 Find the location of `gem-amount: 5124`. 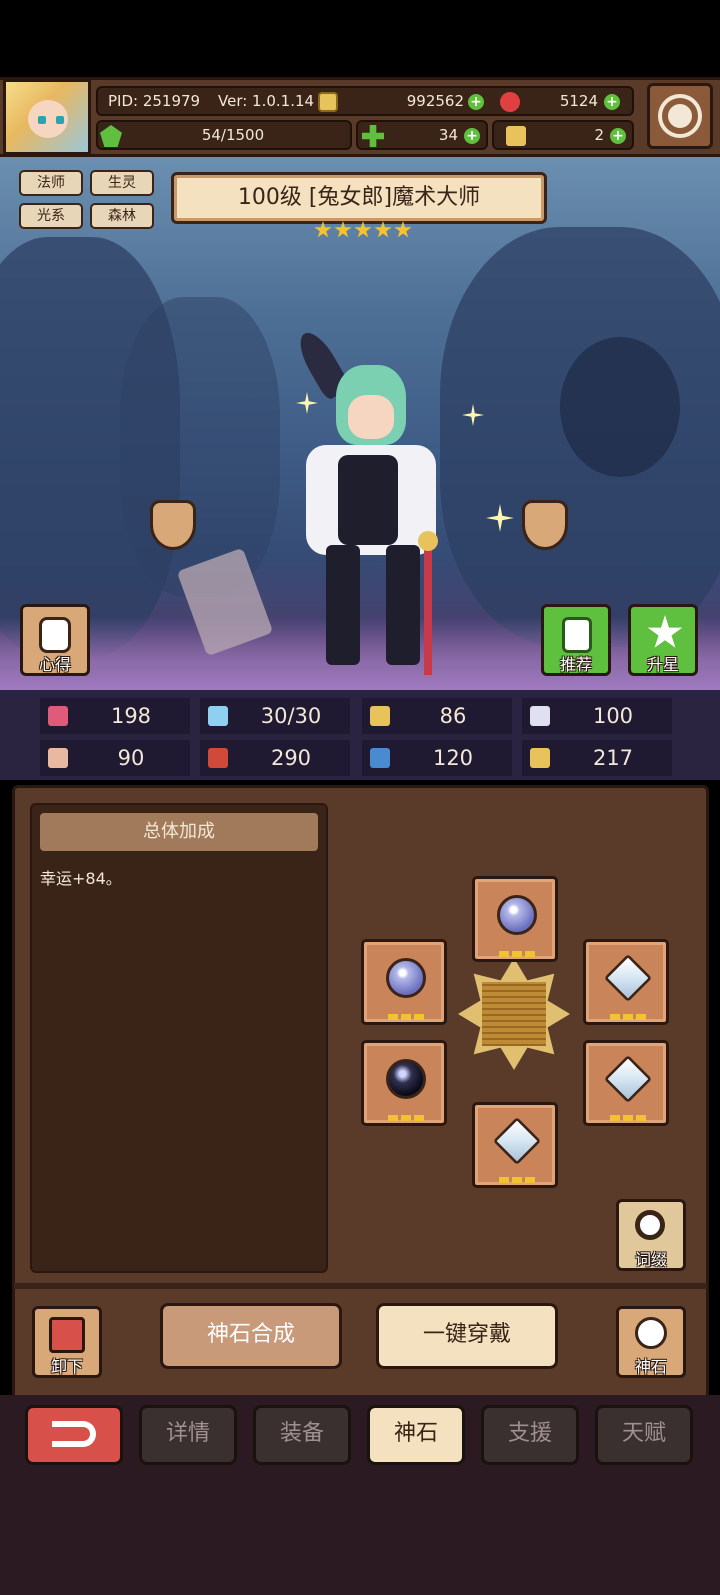

gem-amount: 5124 is located at coordinates (578, 101).